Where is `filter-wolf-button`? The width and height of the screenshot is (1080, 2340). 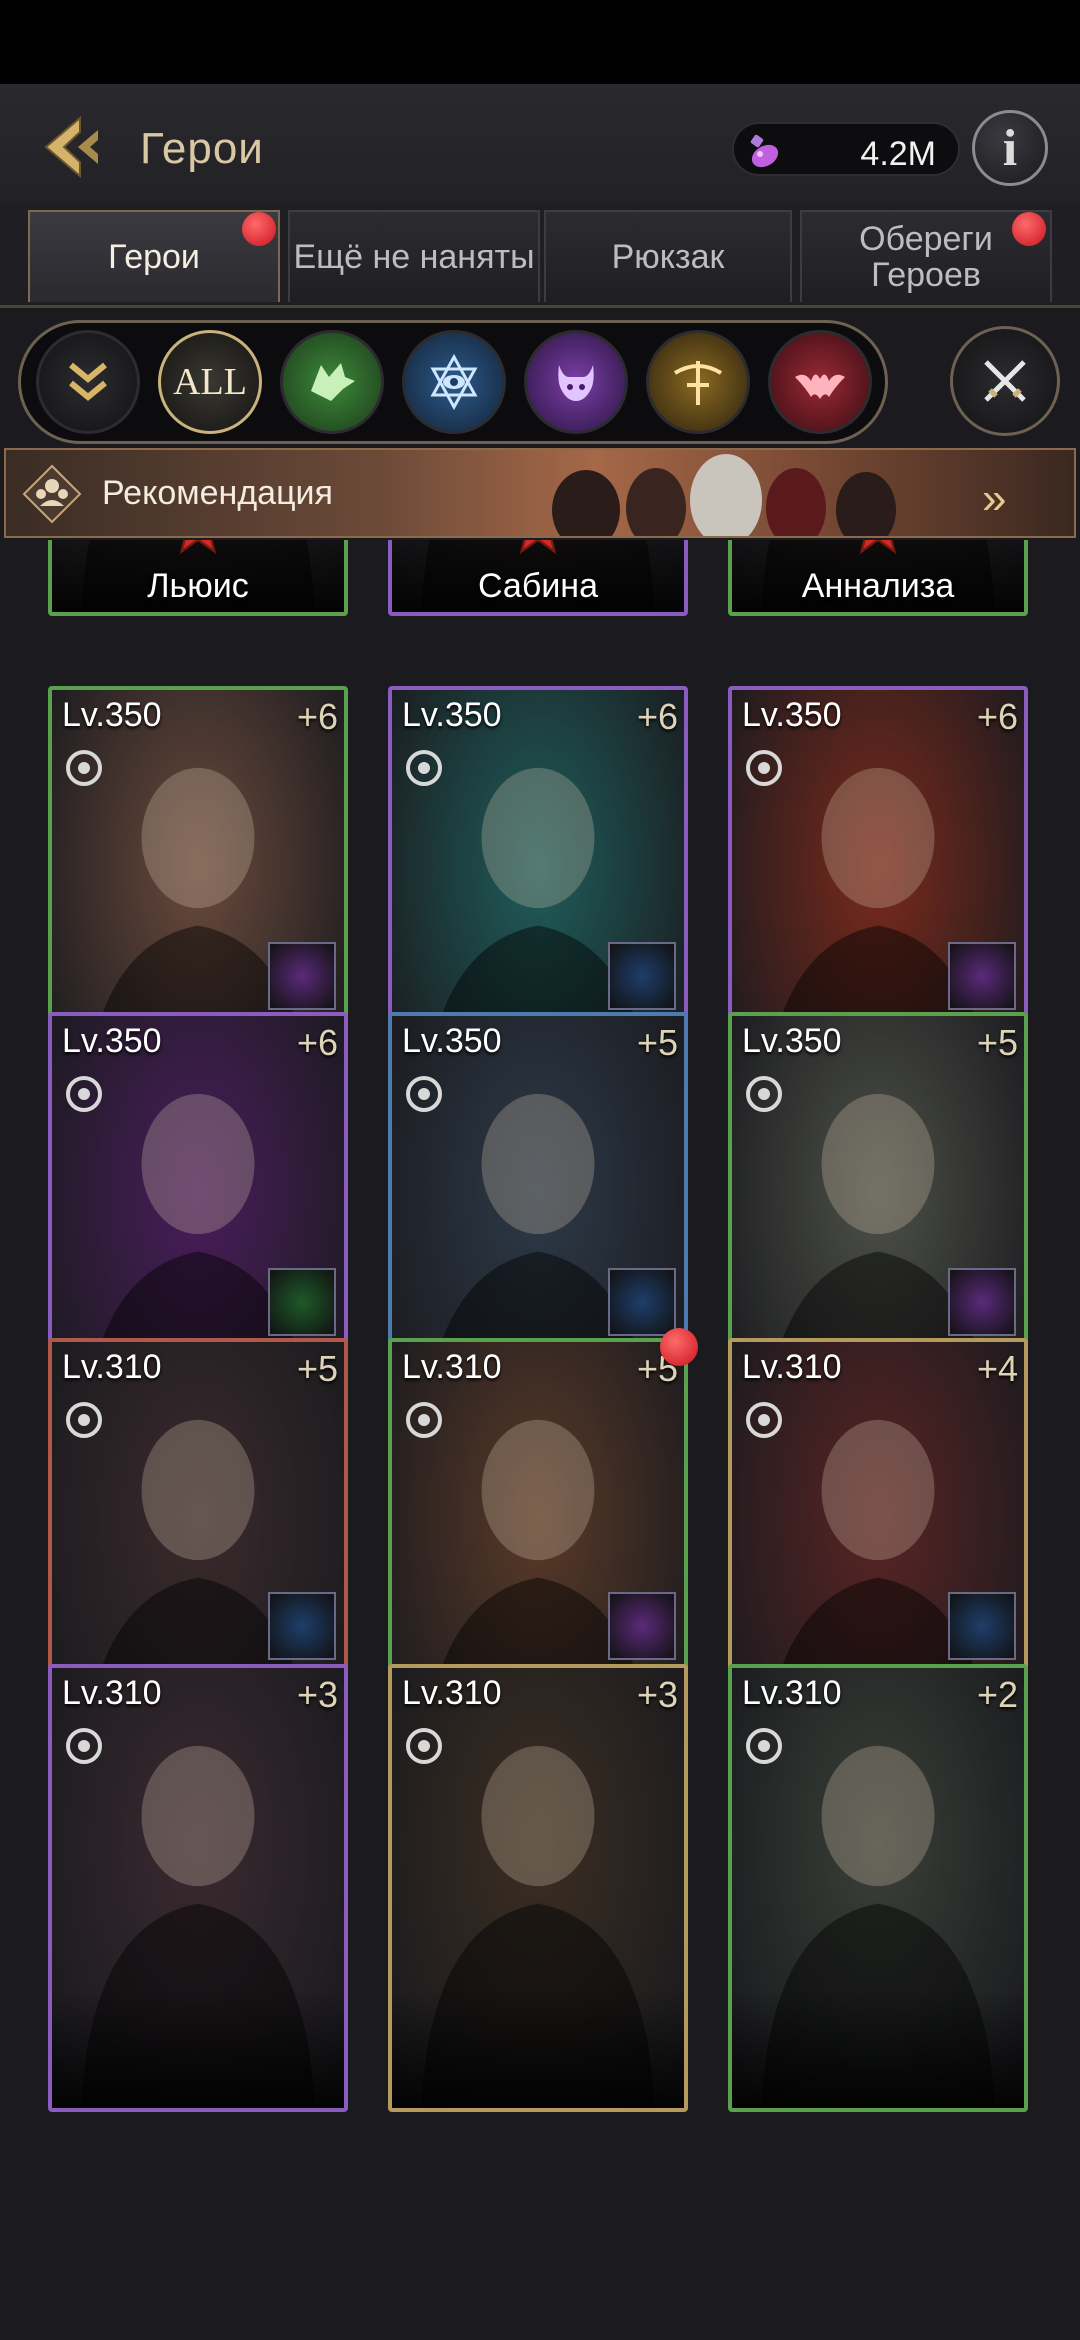 filter-wolf-button is located at coordinates (332, 382).